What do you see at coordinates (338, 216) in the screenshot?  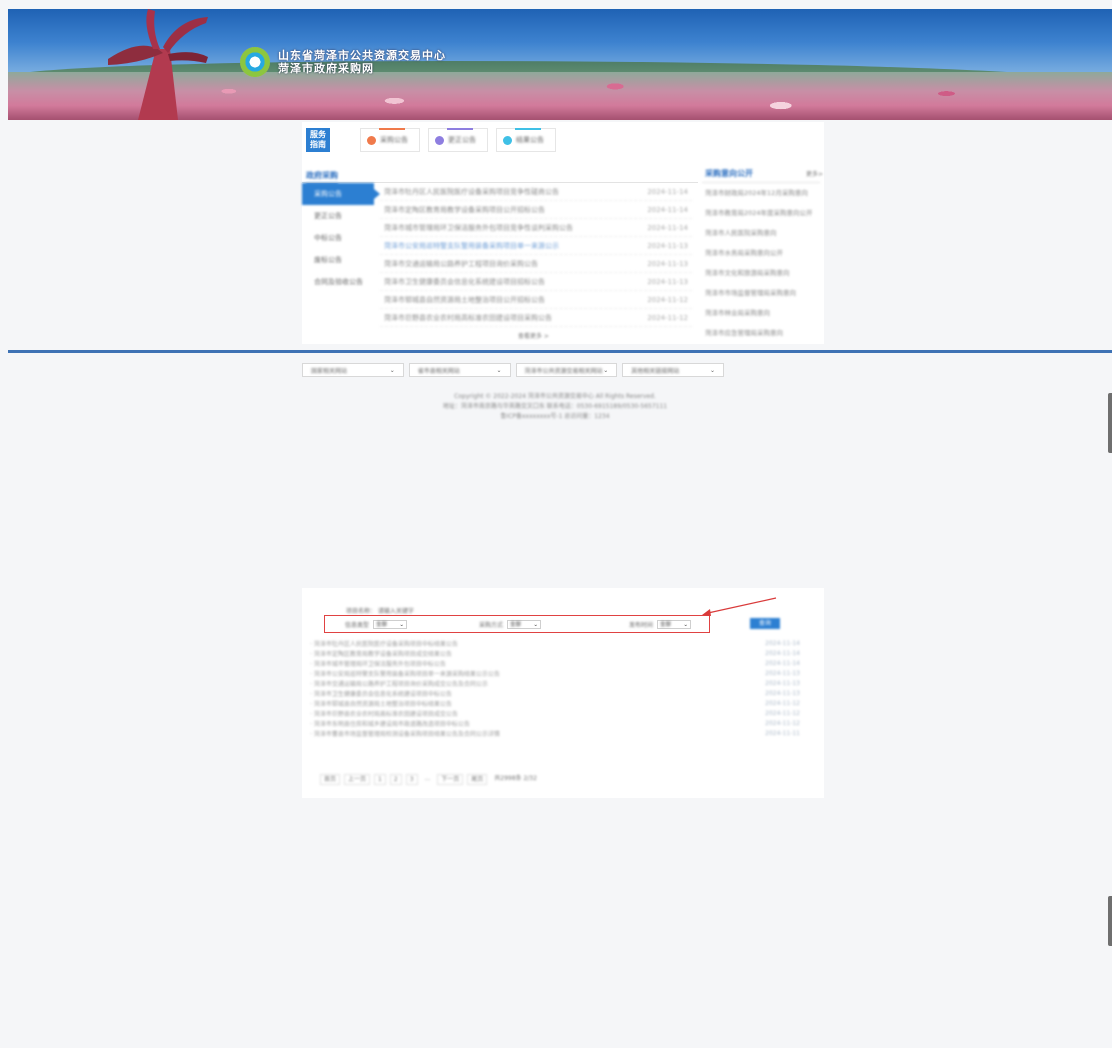 I see `category-item: 更正公告` at bounding box center [338, 216].